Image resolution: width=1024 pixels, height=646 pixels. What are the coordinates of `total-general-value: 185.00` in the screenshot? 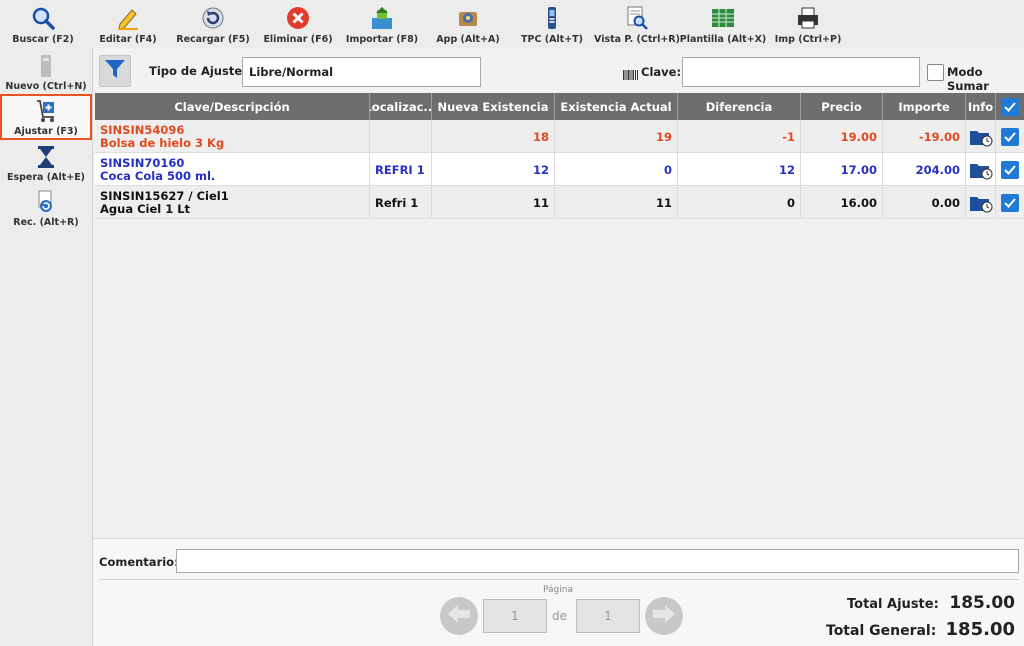 It's located at (980, 629).